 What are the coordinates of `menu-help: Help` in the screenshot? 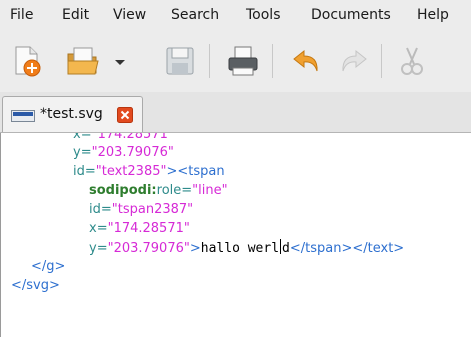 It's located at (433, 15).